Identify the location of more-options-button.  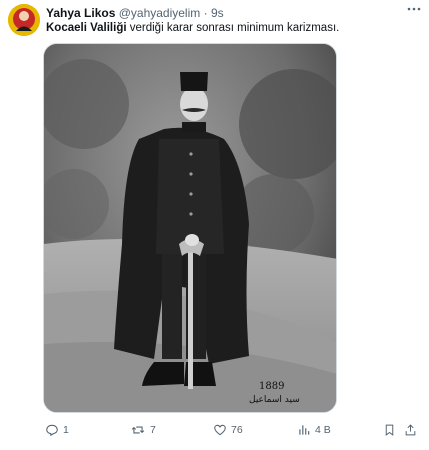
(414, 11).